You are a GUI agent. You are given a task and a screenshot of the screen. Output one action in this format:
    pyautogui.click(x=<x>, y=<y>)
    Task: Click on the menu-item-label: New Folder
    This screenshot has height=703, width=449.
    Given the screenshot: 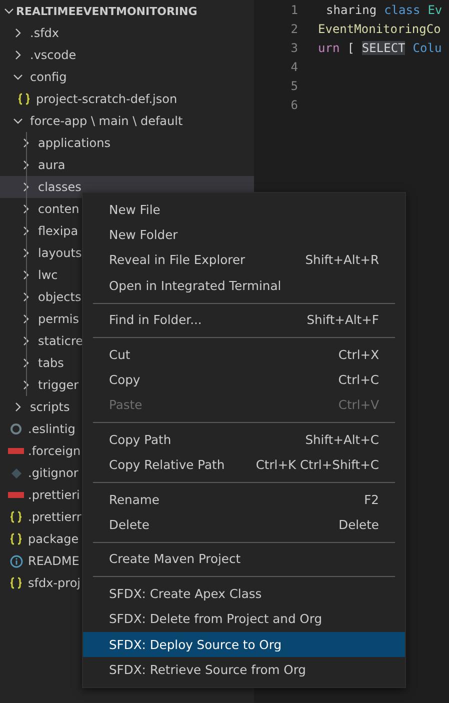 What is the action you would take?
    pyautogui.click(x=143, y=235)
    